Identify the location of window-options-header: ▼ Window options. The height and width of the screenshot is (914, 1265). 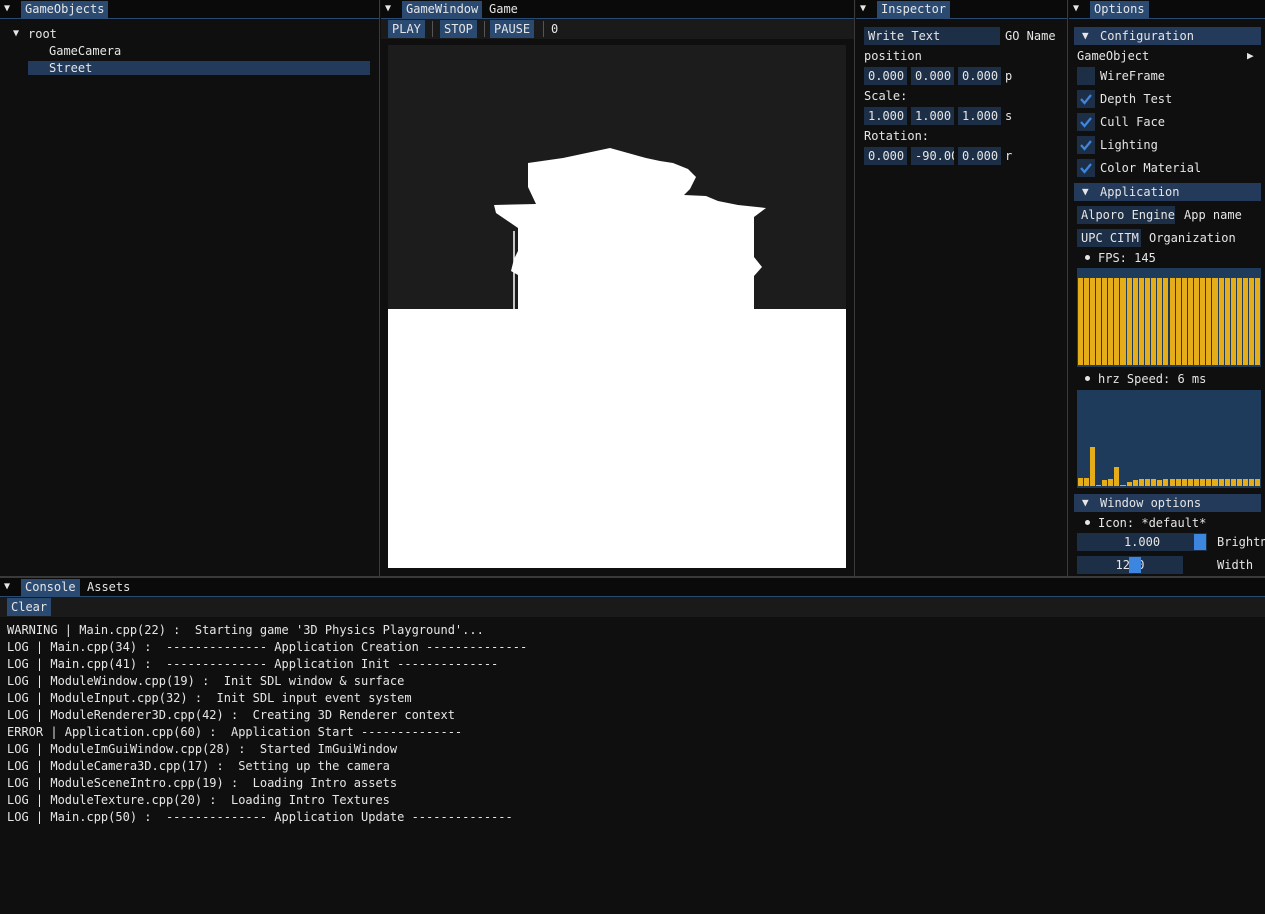
(1167, 503).